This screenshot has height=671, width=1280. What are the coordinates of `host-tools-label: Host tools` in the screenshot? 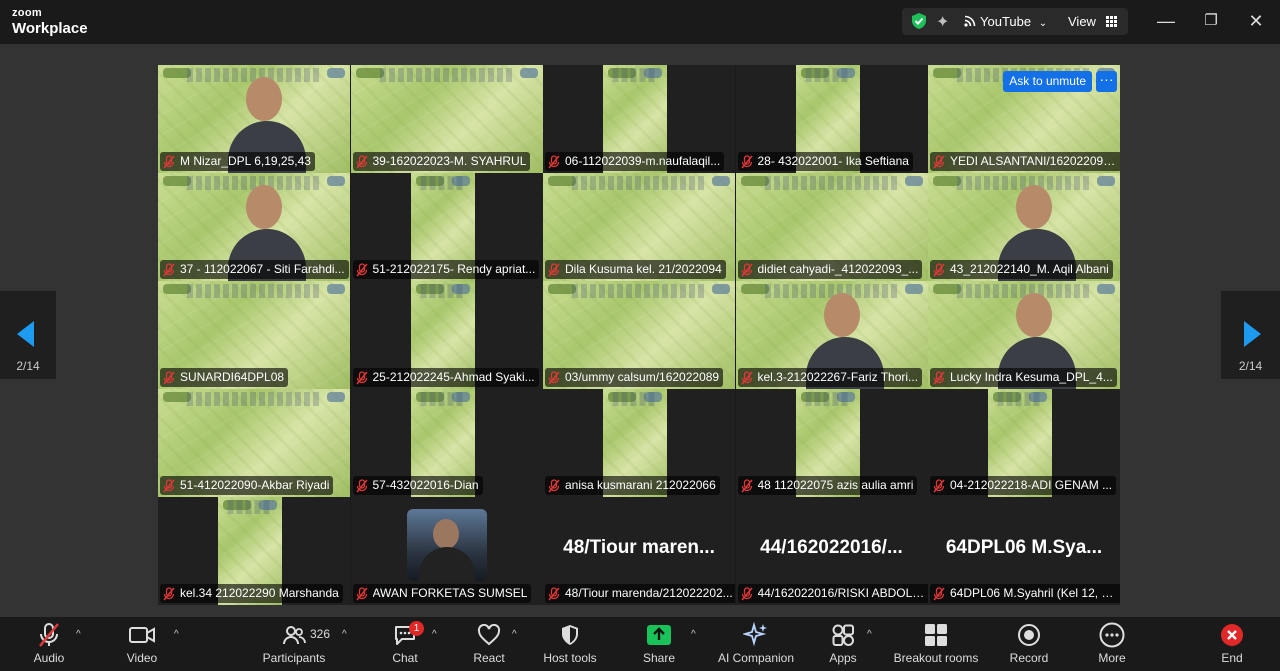 It's located at (570, 658).